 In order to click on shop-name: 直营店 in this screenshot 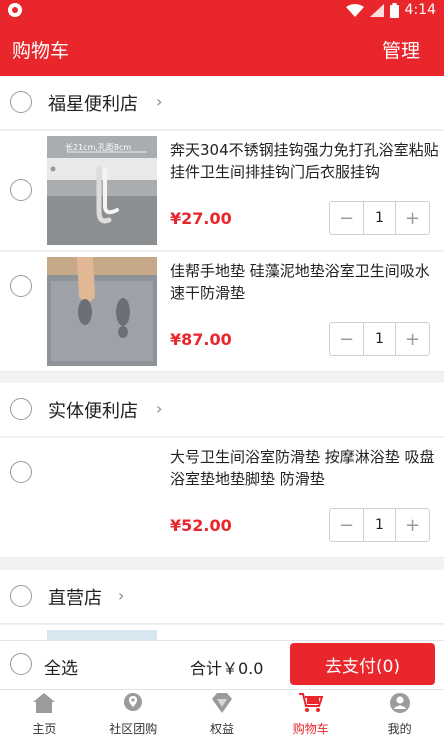, I will do `click(75, 598)`.